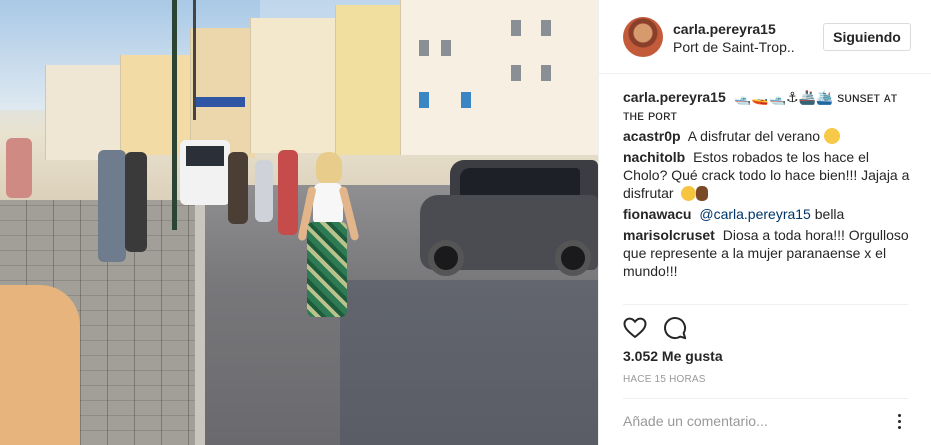 This screenshot has width=931, height=445. Describe the element at coordinates (724, 29) in the screenshot. I see `header-username: carla.pereyra15` at that location.